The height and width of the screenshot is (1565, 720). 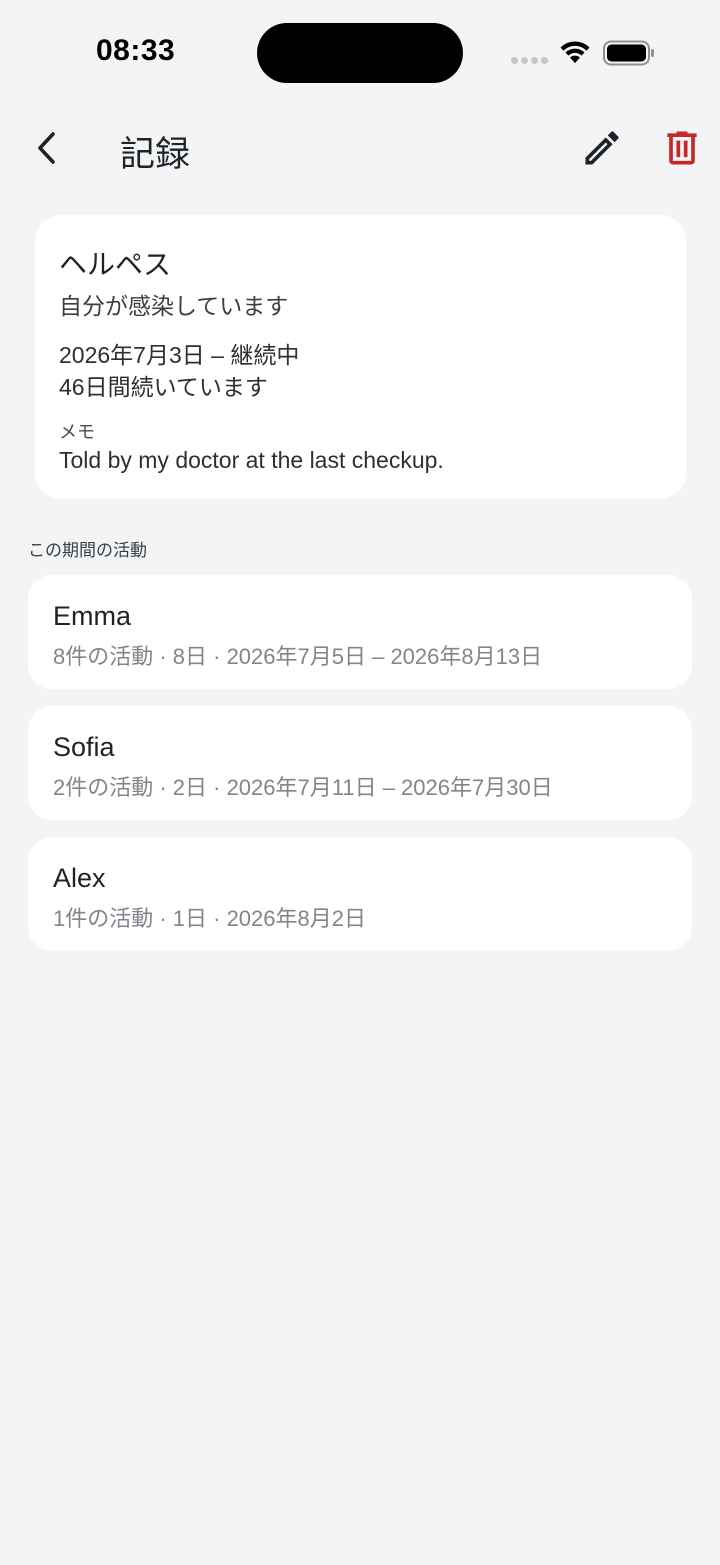 I want to click on infection-status: 自分が感染しています, so click(x=174, y=306).